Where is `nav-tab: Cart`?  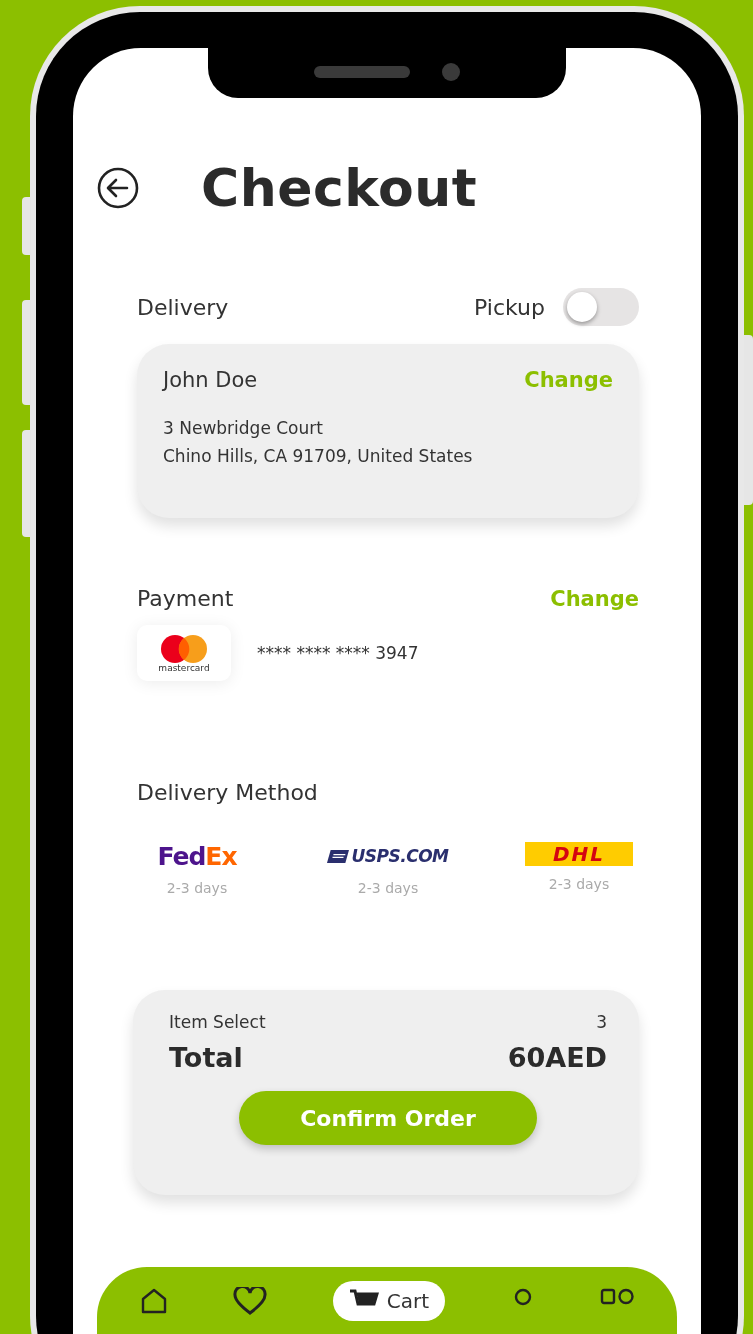
nav-tab: Cart is located at coordinates (389, 1301).